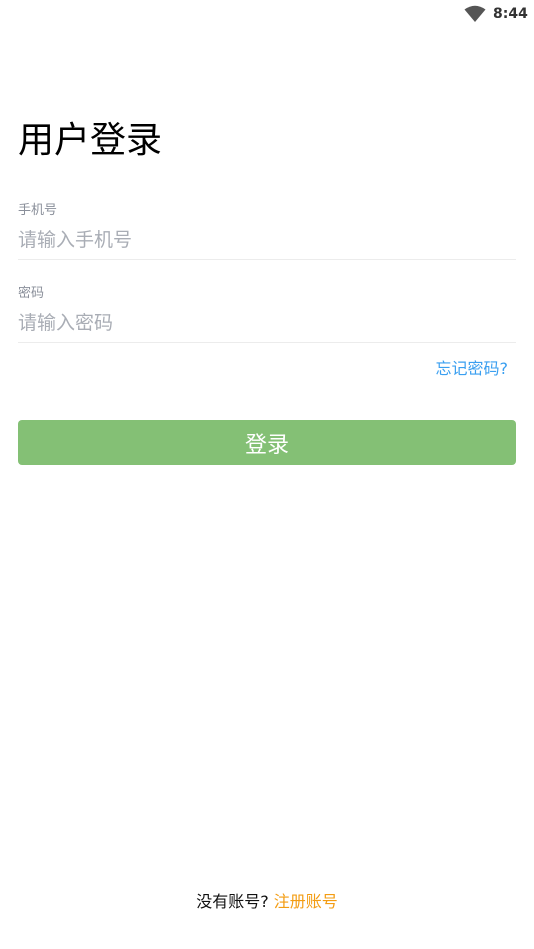  Describe the element at coordinates (267, 14) in the screenshot. I see `status-bar: 8:44` at that location.